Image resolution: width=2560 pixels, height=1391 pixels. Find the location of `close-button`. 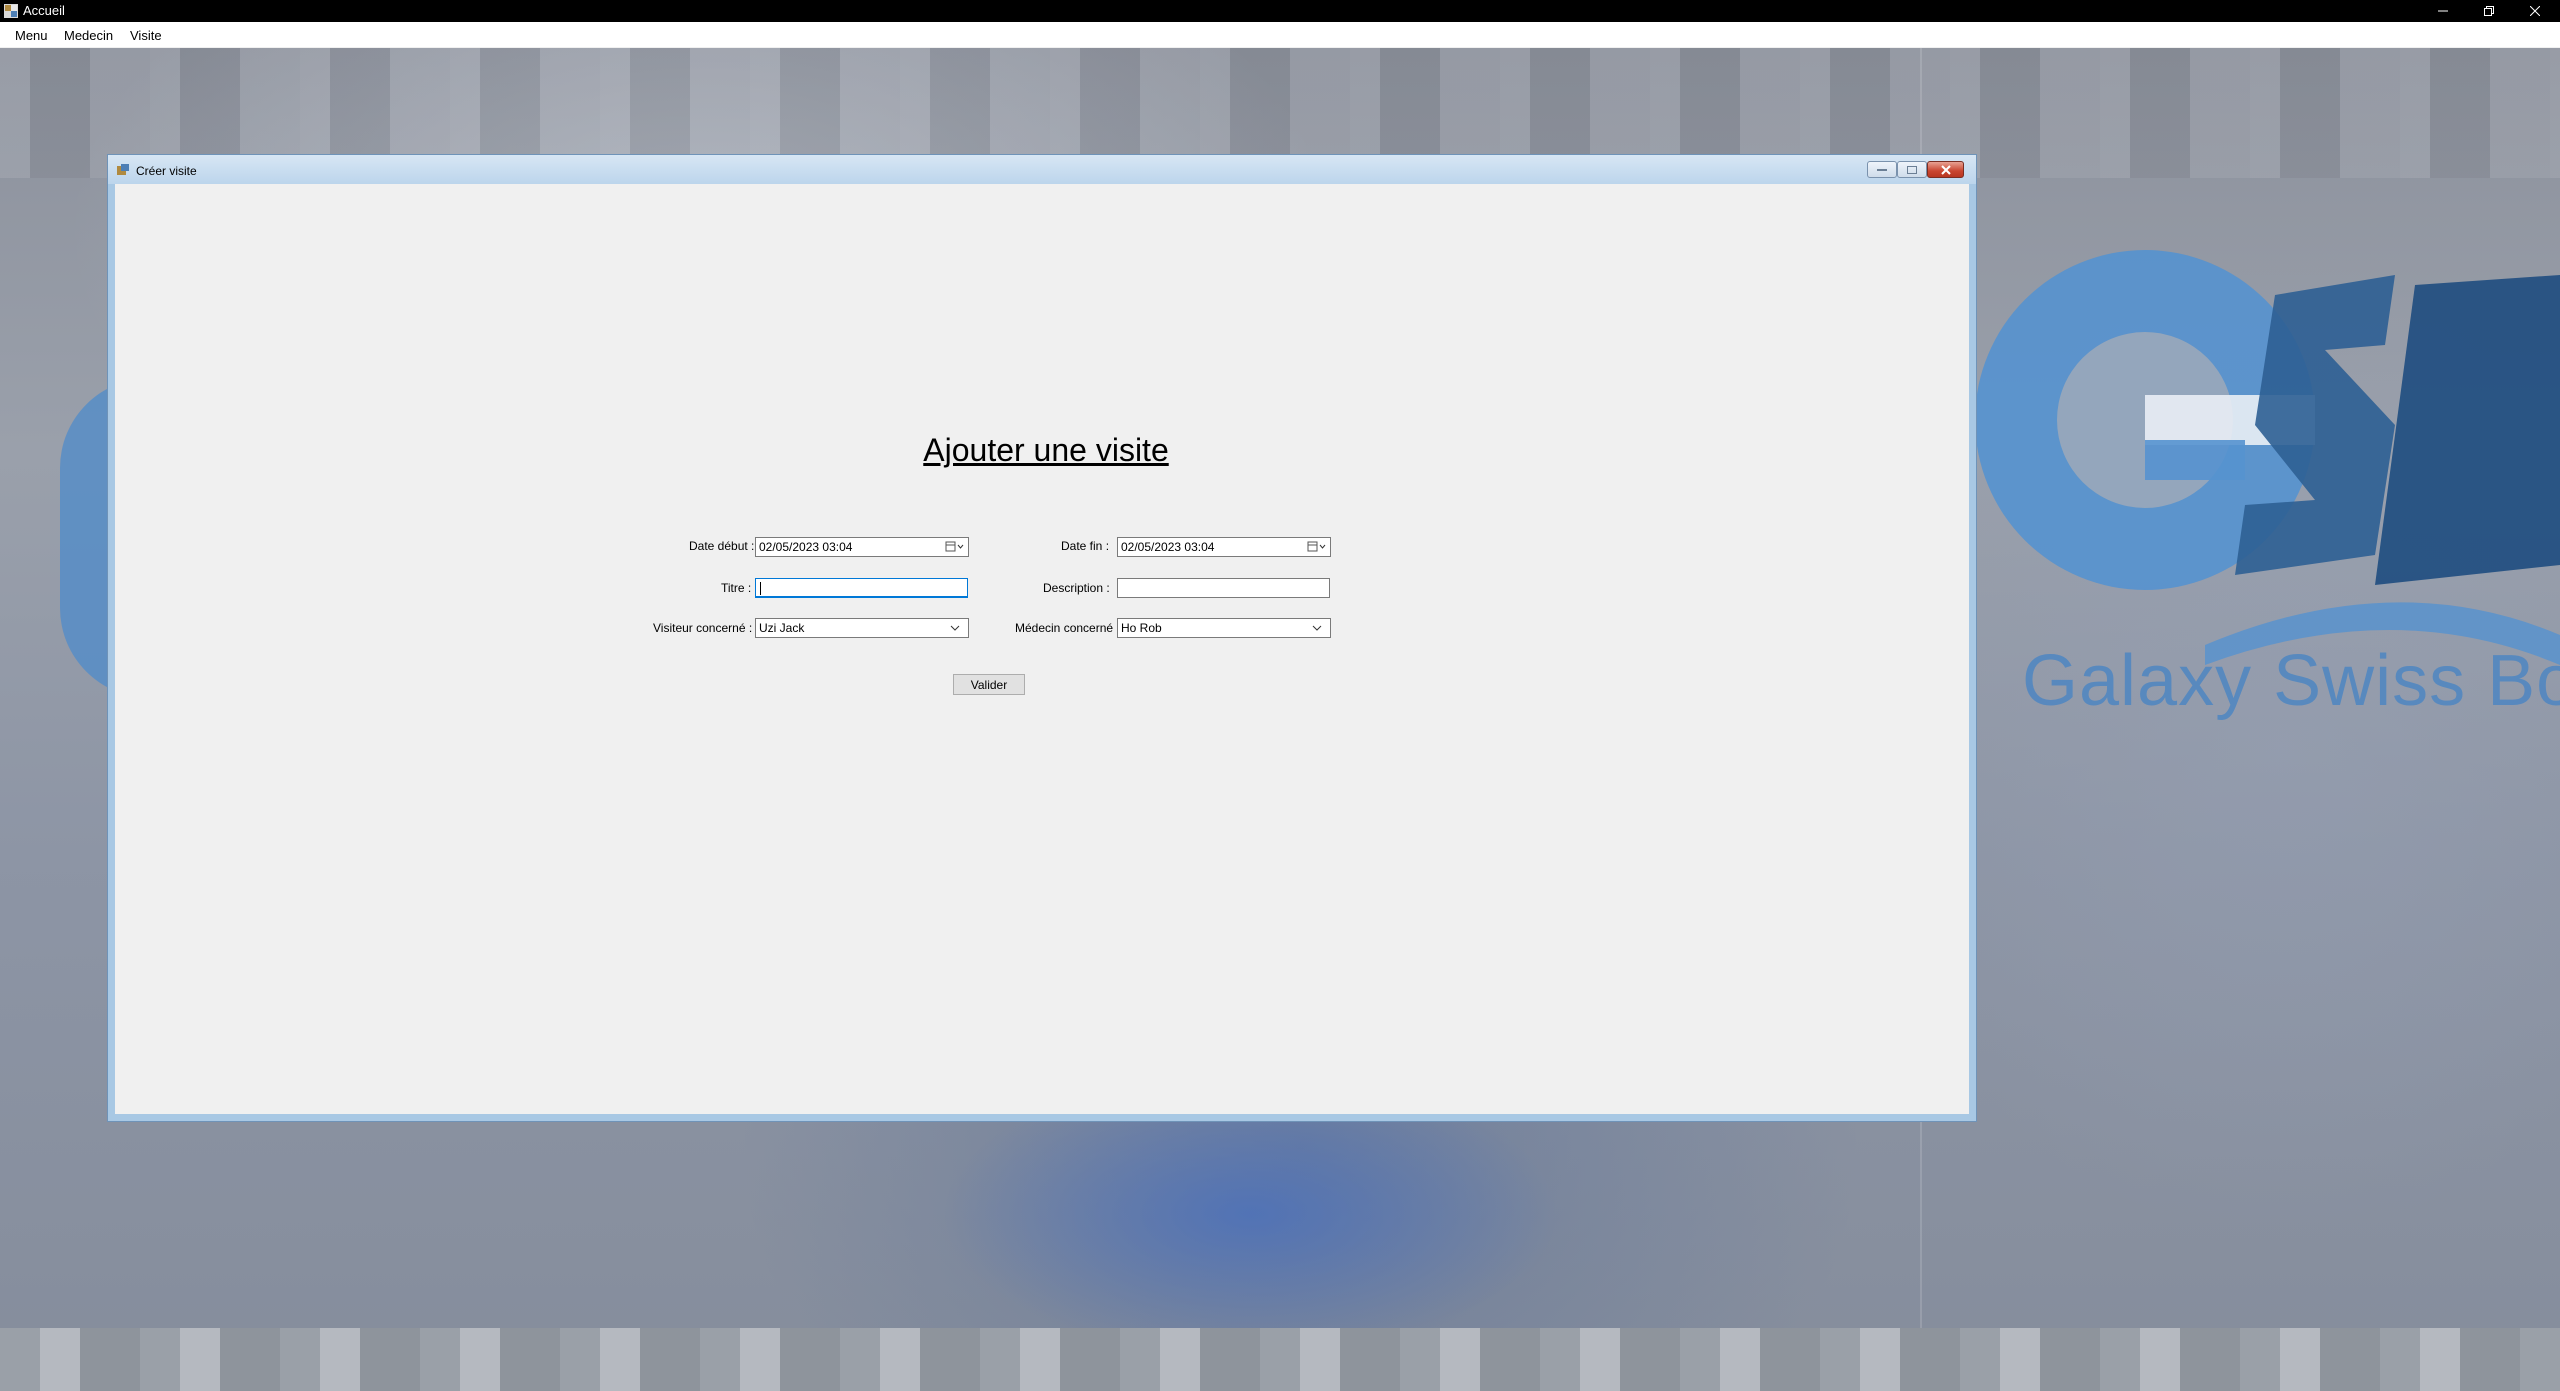

close-button is located at coordinates (2535, 11).